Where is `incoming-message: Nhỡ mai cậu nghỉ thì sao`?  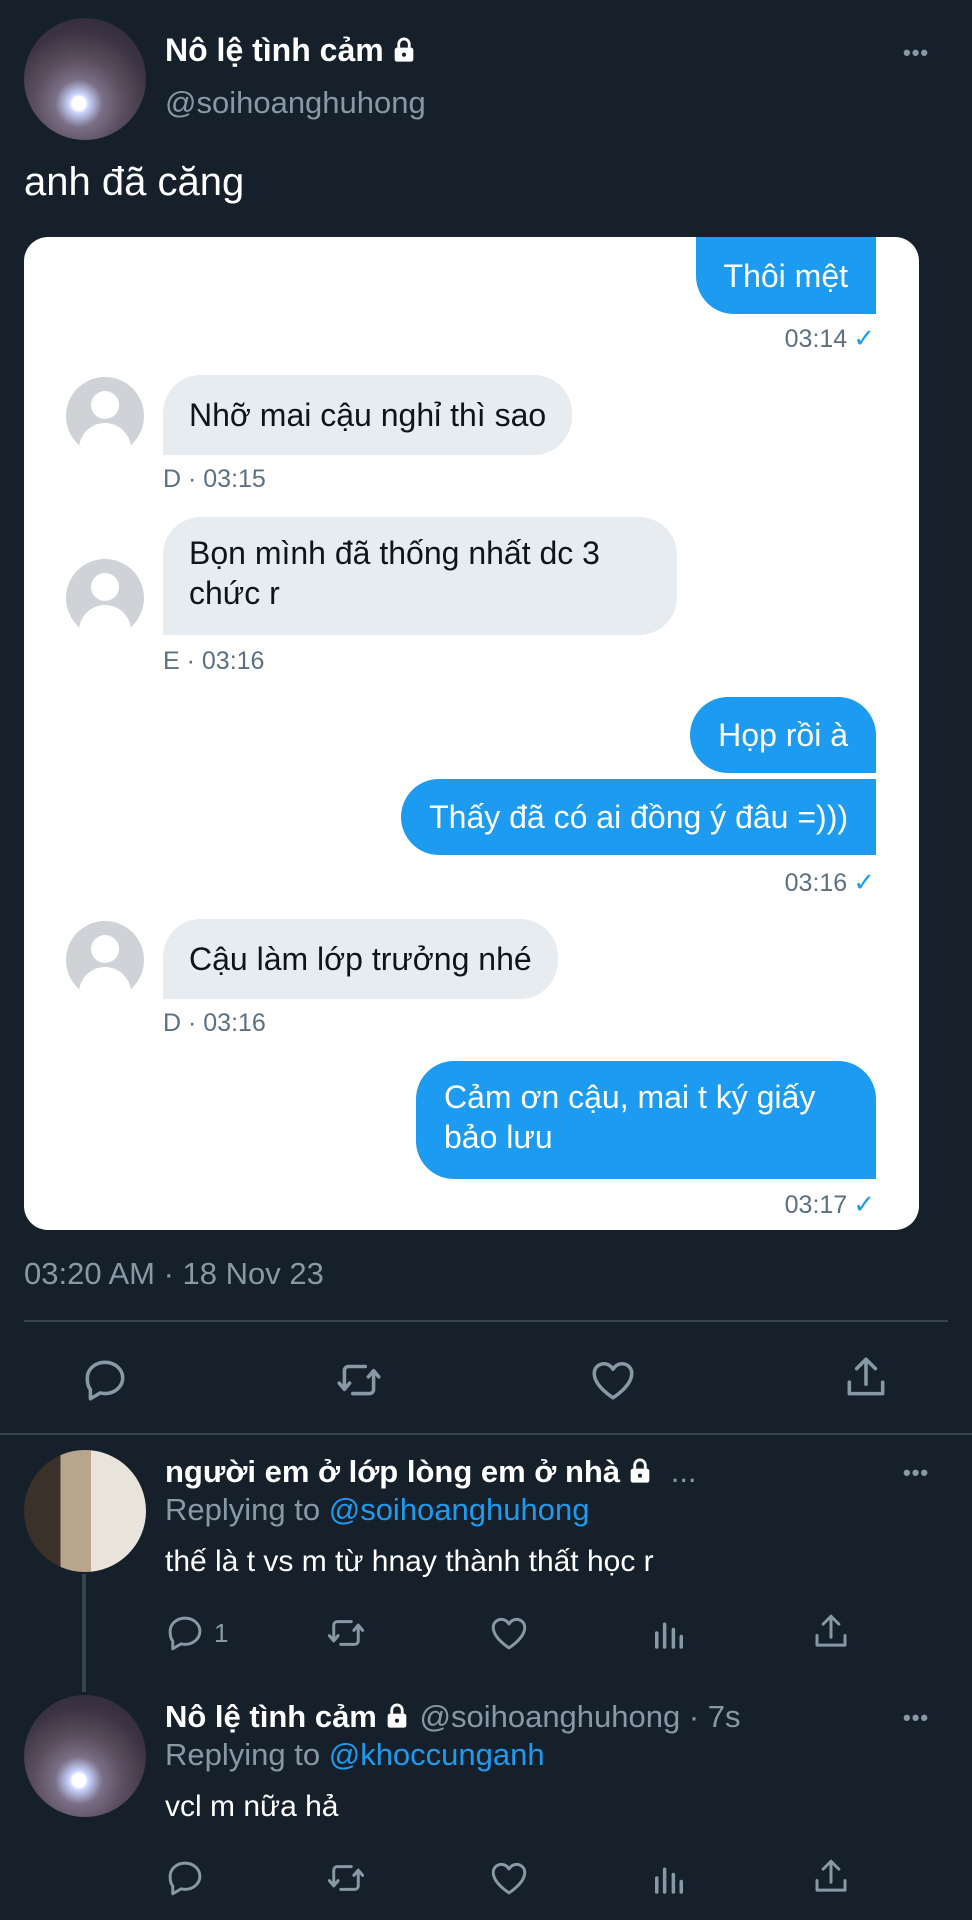
incoming-message: Nhỡ mai cậu nghỉ thì sao is located at coordinates (368, 415).